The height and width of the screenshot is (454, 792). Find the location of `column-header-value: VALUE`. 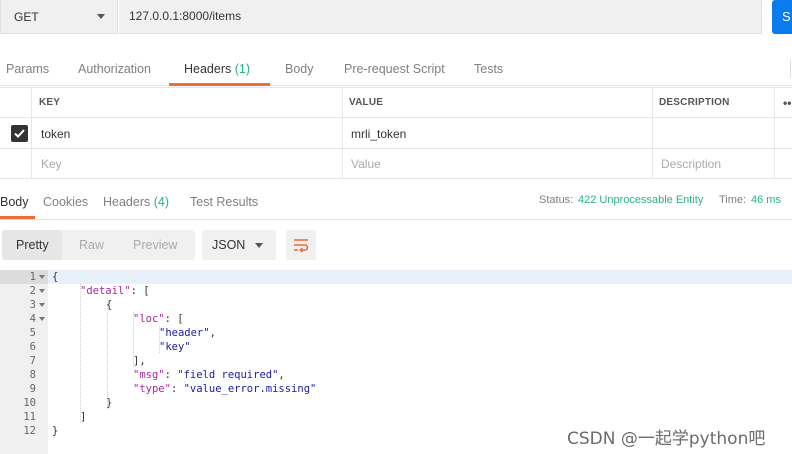

column-header-value: VALUE is located at coordinates (366, 102).